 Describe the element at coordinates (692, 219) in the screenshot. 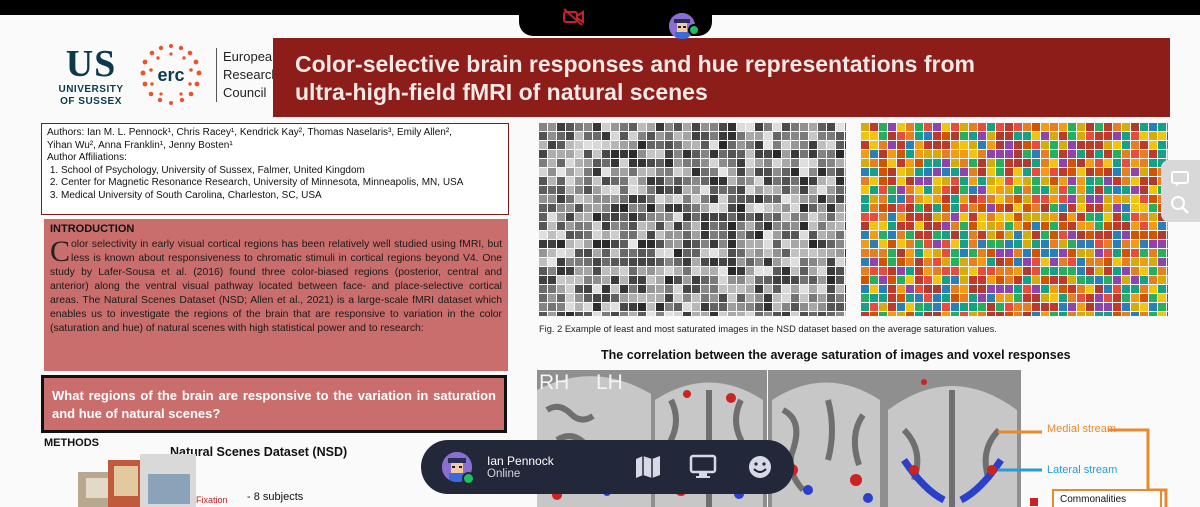

I see `least-saturated-images-mosaic` at that location.